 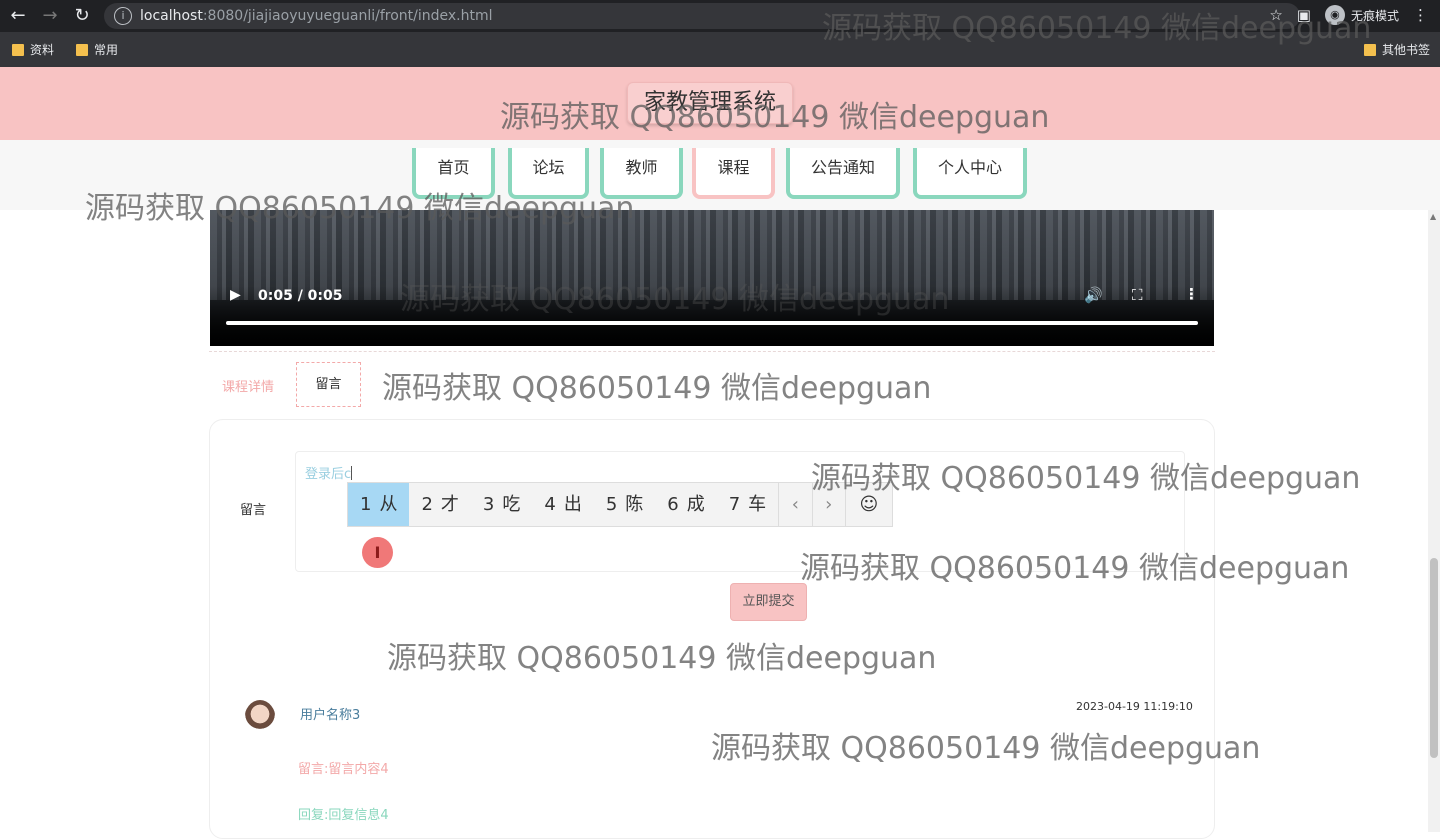 I want to click on forward-icon: →, so click(x=50, y=16).